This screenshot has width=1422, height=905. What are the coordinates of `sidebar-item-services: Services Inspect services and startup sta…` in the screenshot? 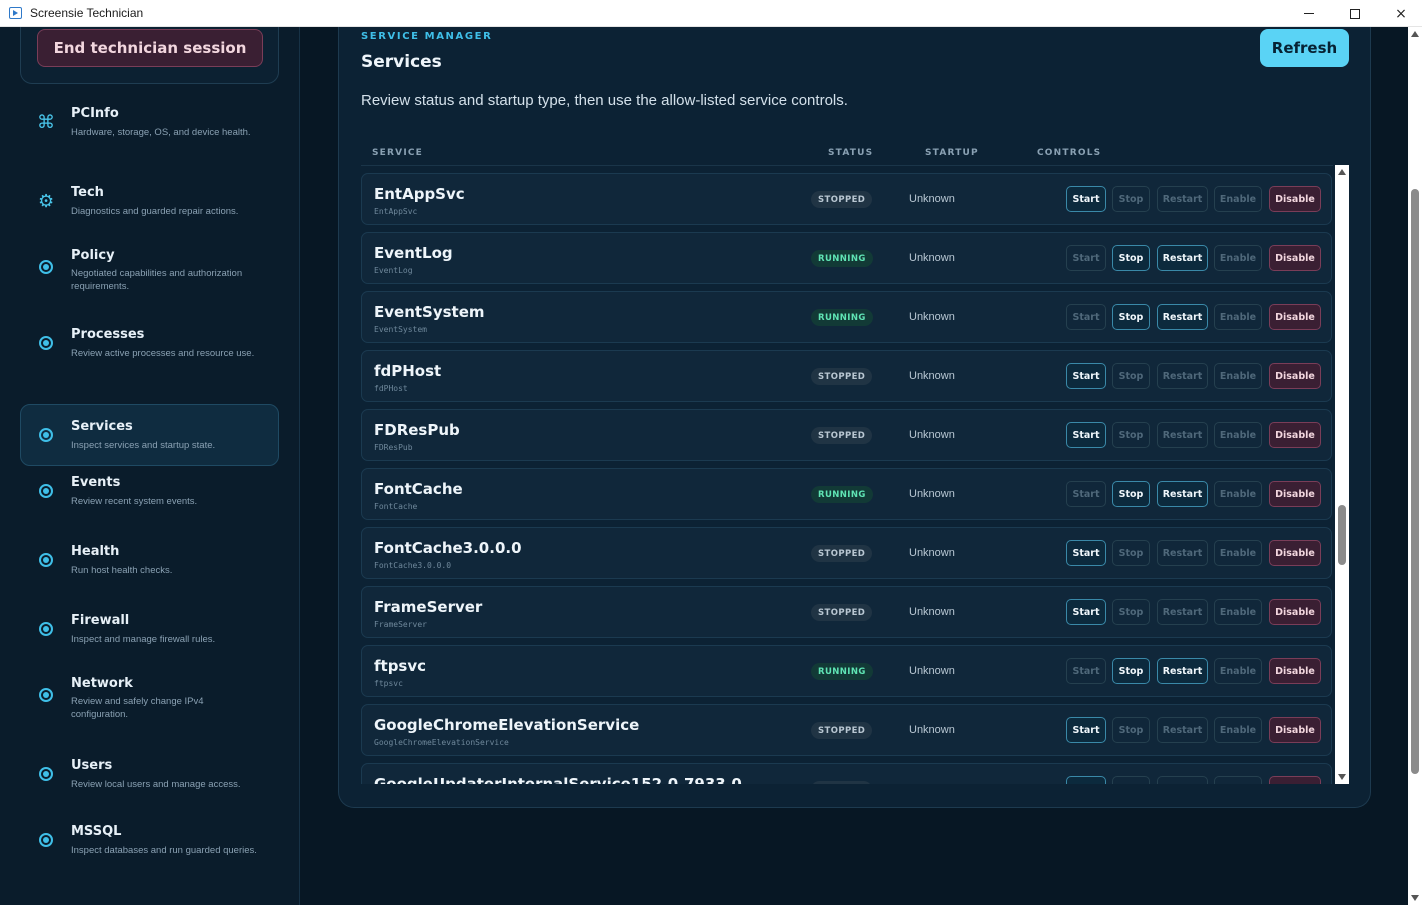 It's located at (149, 435).